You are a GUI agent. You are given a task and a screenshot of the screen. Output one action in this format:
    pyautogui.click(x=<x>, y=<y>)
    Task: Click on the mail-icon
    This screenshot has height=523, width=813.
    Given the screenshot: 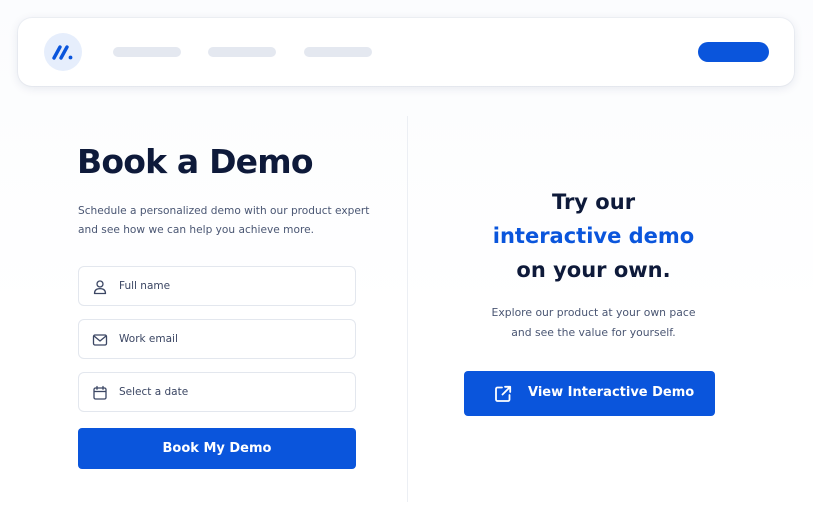 What is the action you would take?
    pyautogui.click(x=100, y=340)
    